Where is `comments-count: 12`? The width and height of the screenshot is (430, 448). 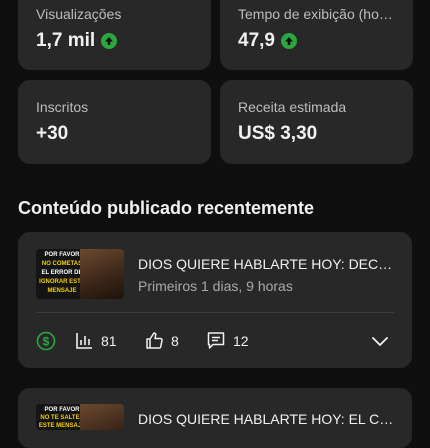 comments-count: 12 is located at coordinates (241, 340).